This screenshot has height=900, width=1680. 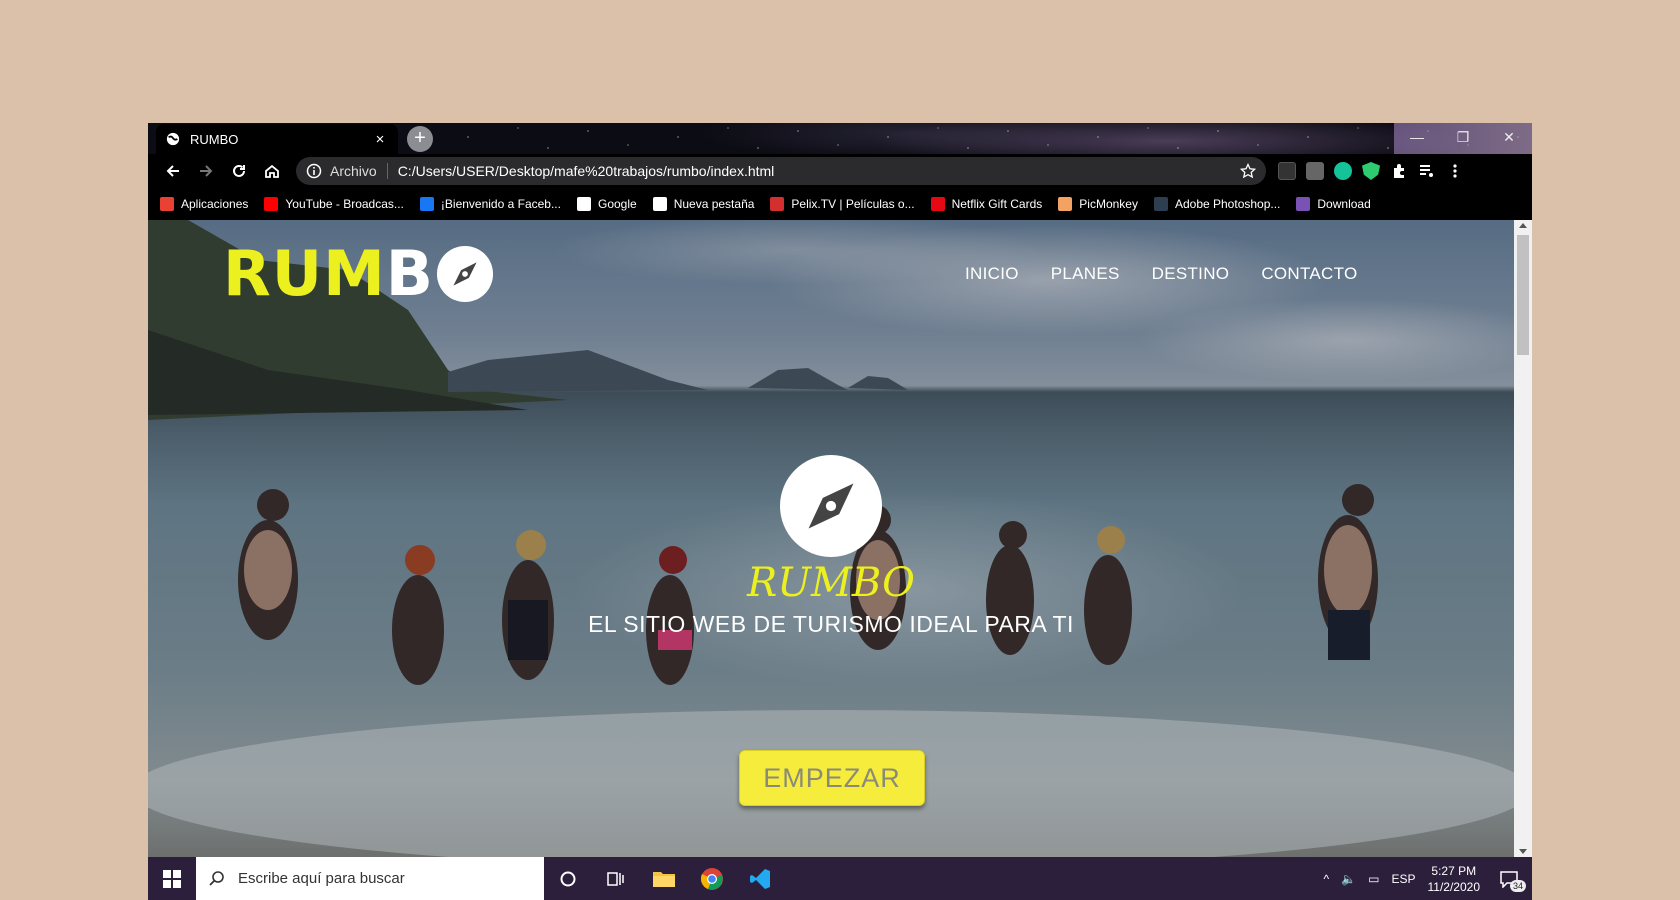 What do you see at coordinates (314, 171) in the screenshot?
I see `info-icon` at bounding box center [314, 171].